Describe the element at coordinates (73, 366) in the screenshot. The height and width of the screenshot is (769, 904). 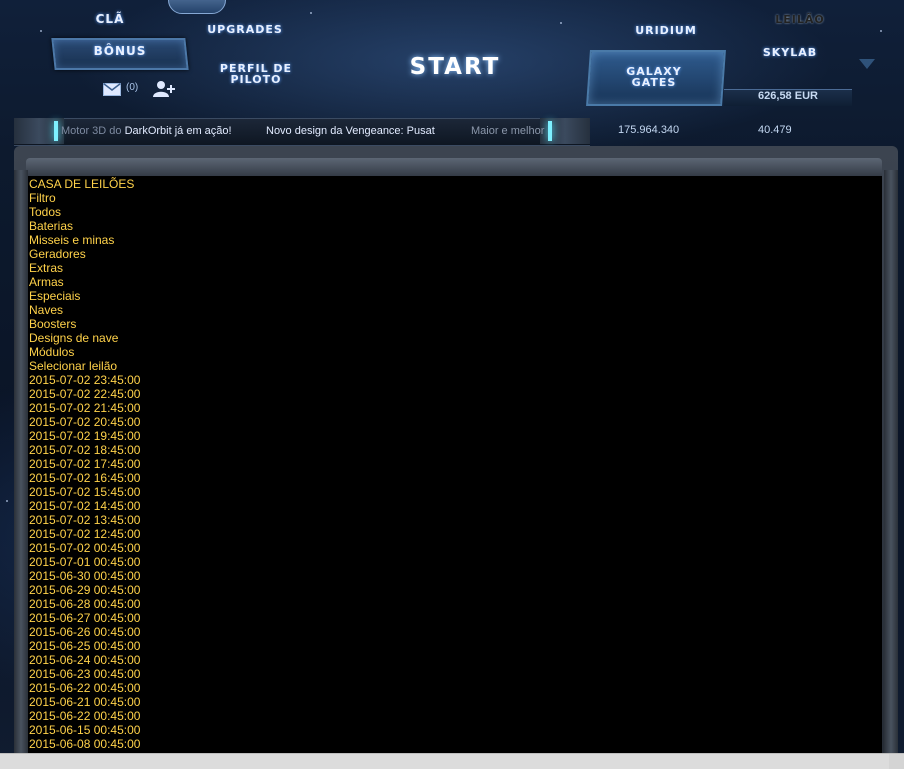
I see `select-auction-label: Selecionar leilão` at that location.